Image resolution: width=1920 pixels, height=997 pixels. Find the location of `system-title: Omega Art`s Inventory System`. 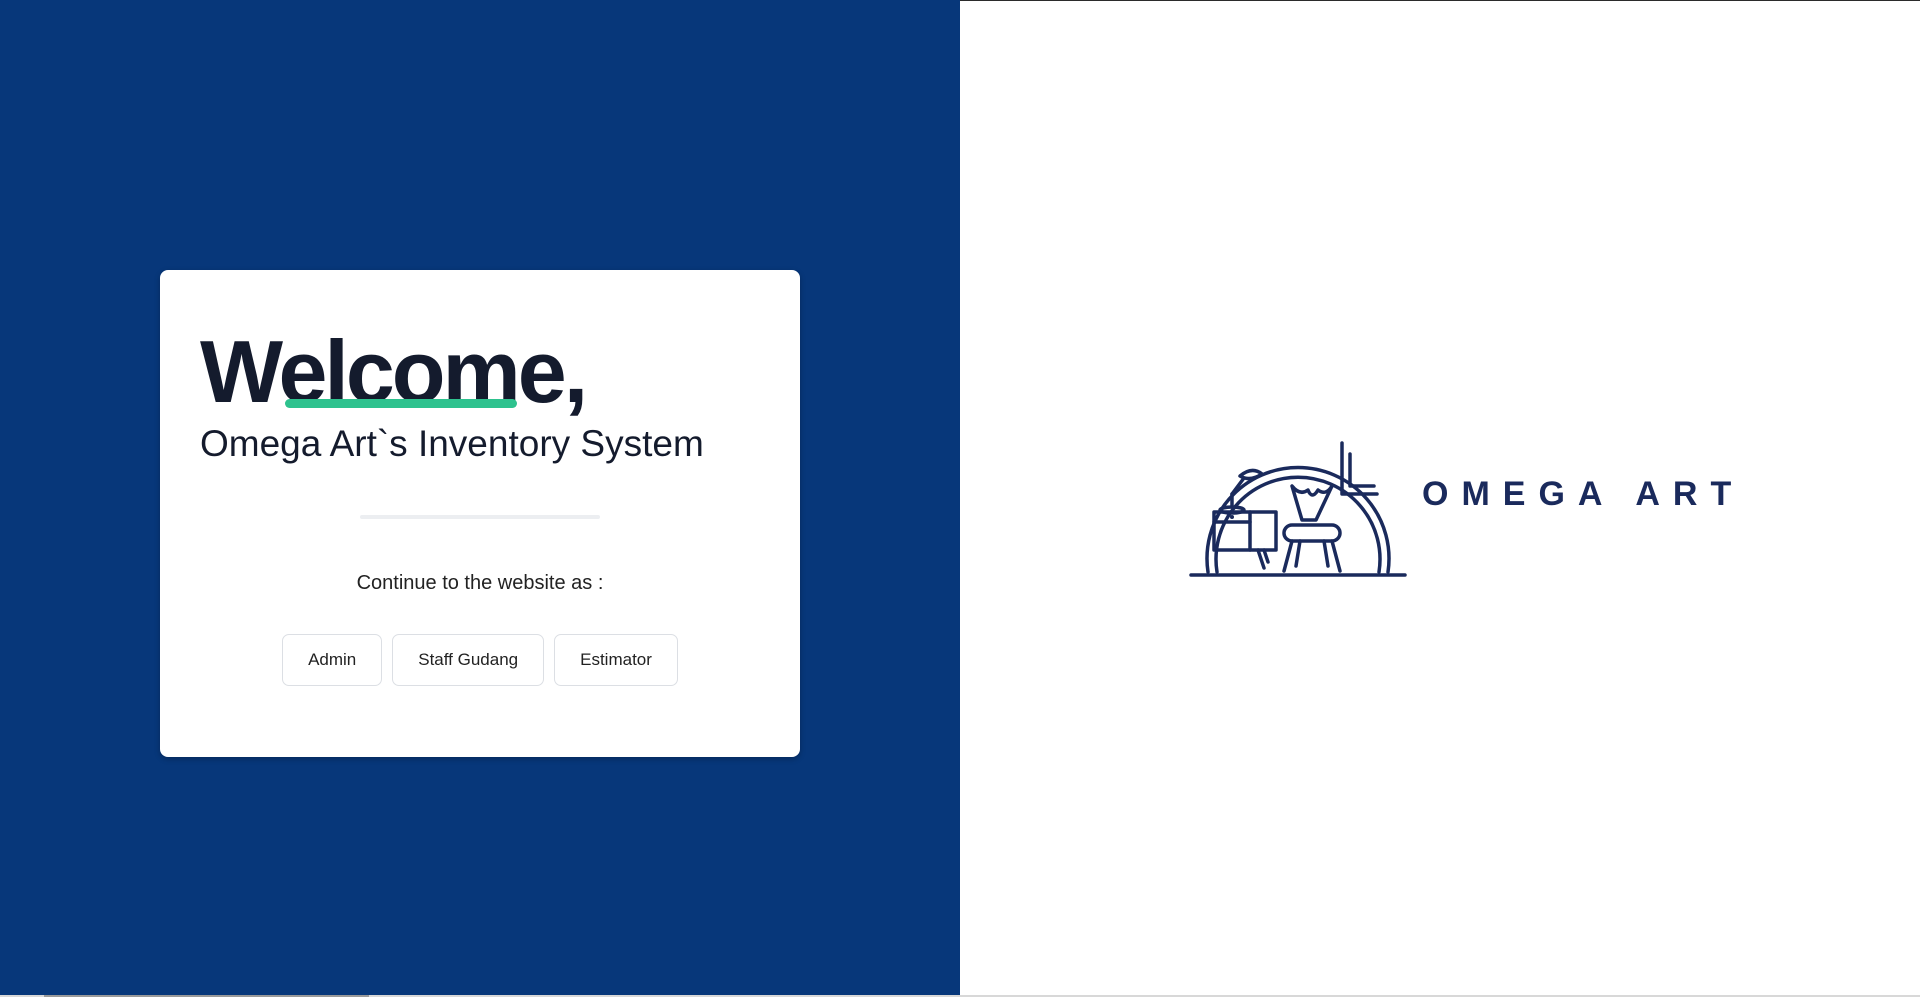

system-title: Omega Art`s Inventory System is located at coordinates (452, 443).